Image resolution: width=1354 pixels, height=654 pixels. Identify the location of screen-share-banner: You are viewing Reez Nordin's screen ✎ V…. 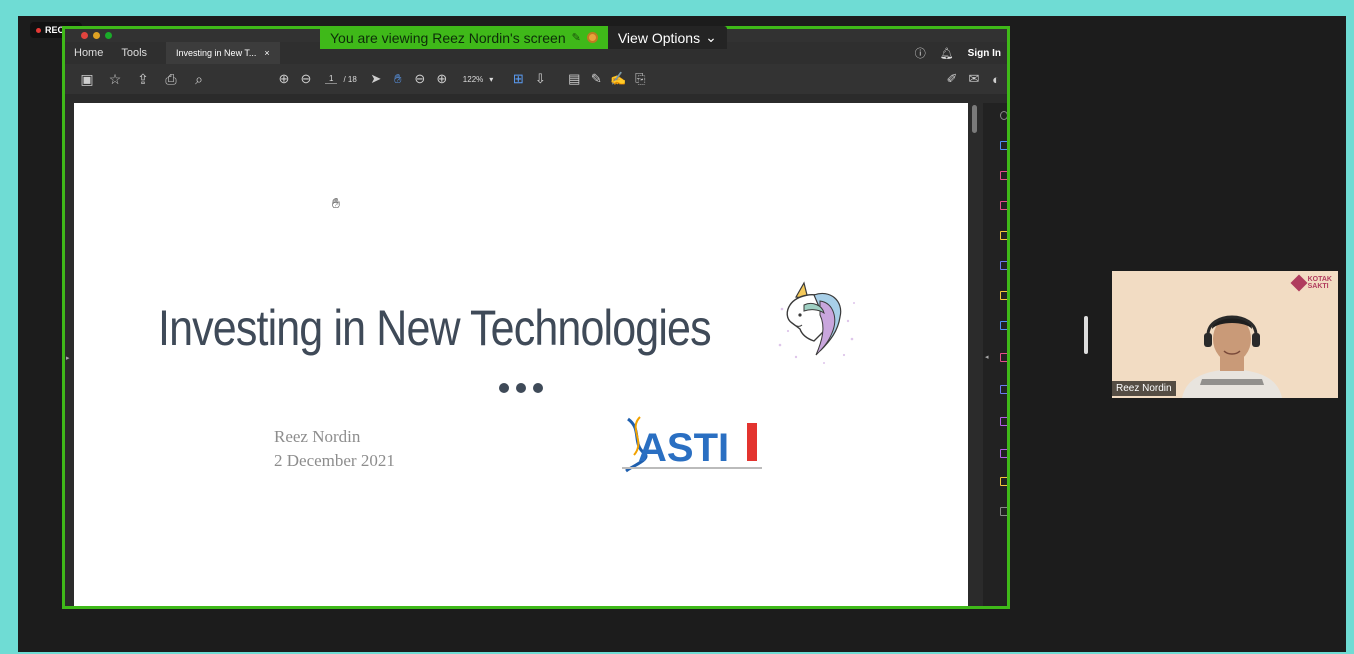
(523, 37).